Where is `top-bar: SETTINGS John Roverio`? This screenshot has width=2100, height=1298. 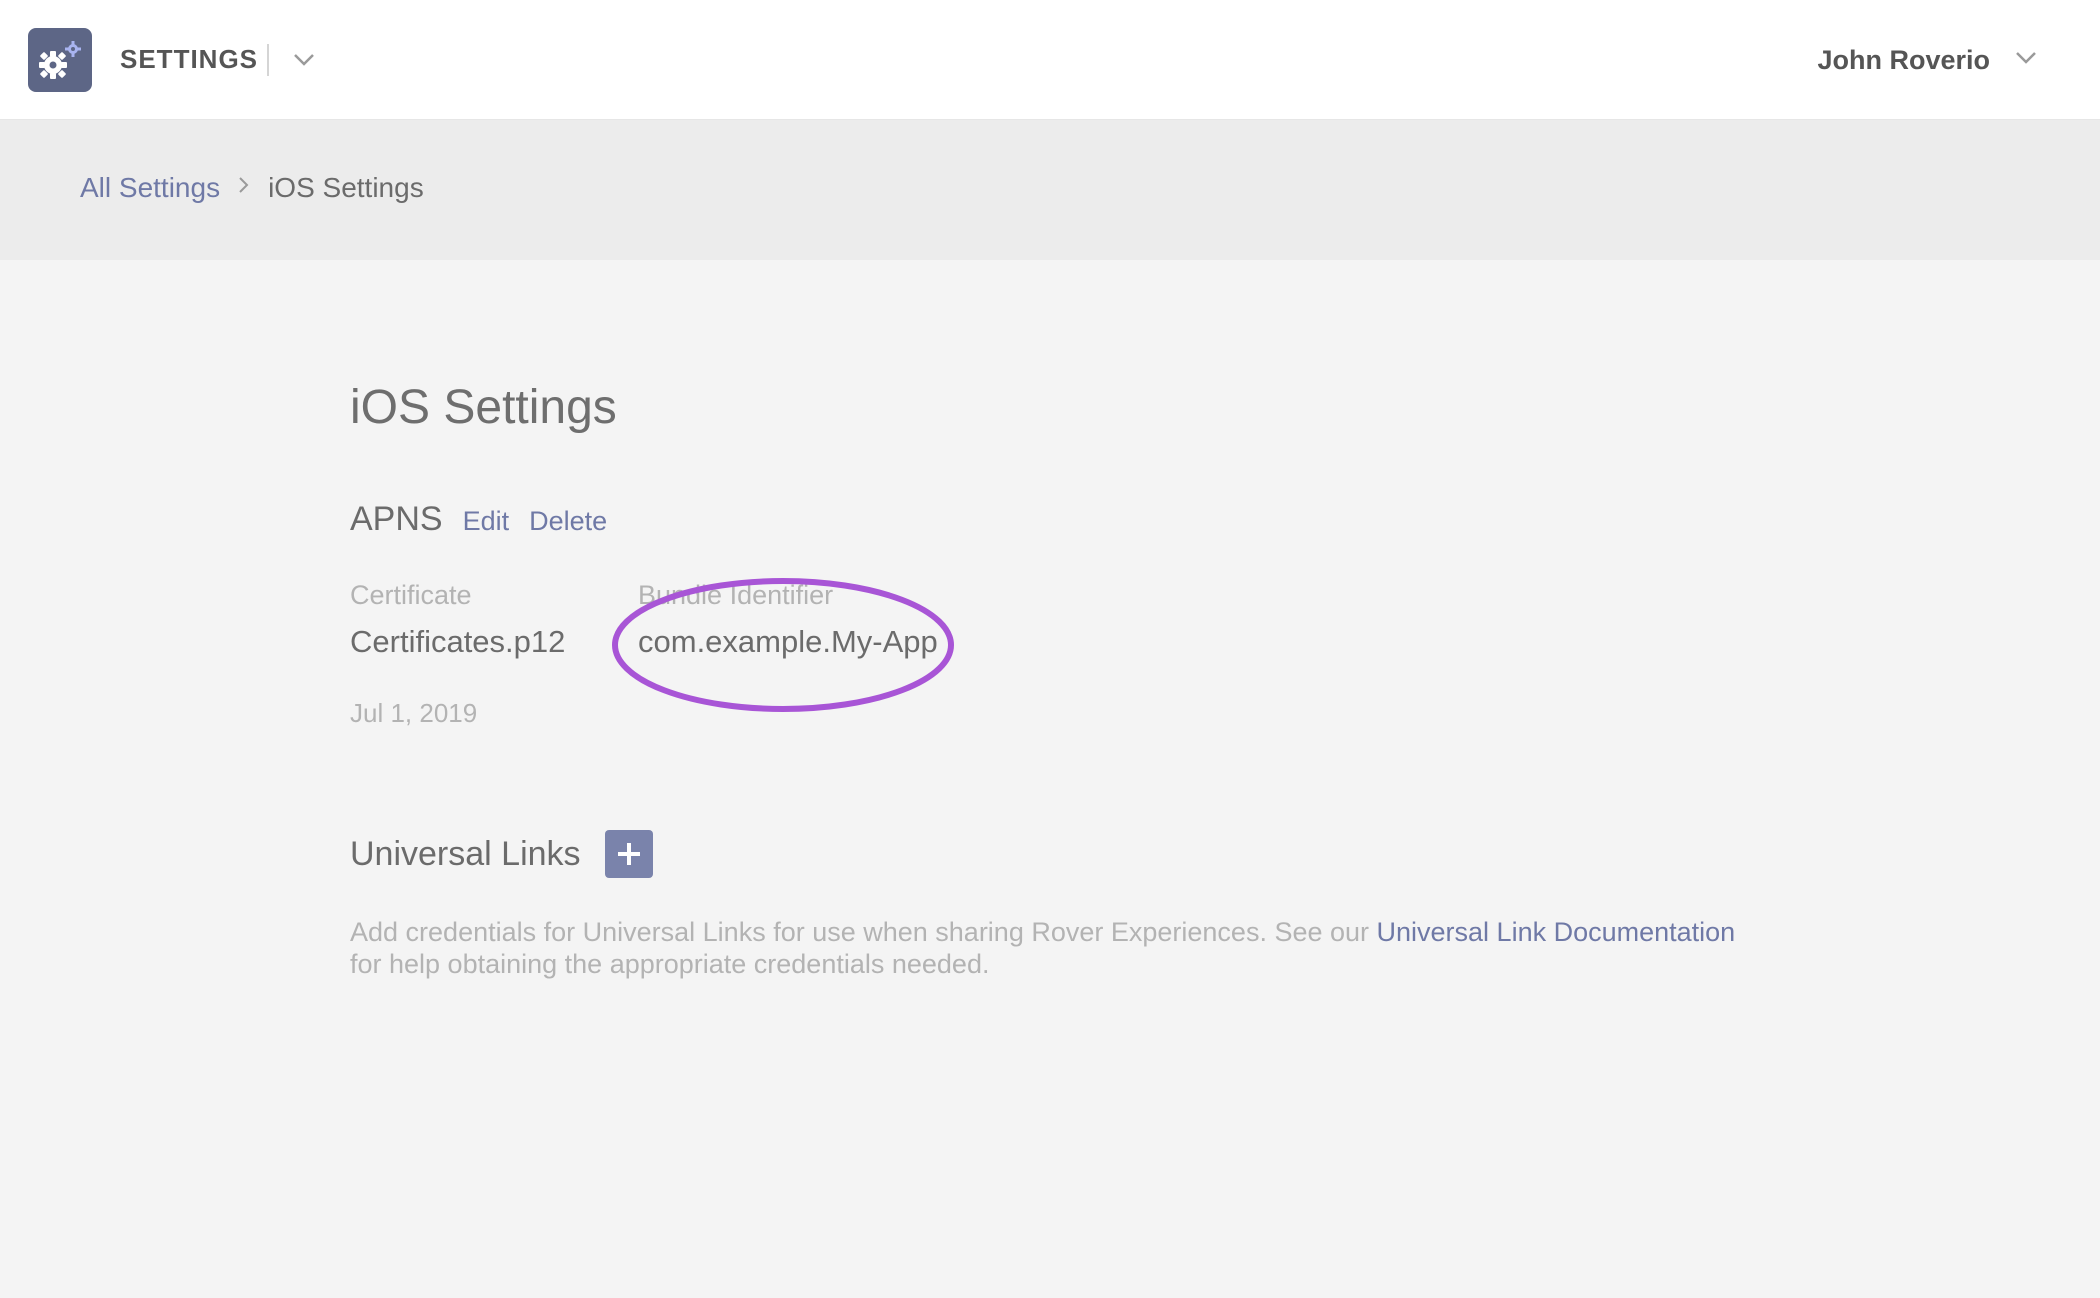 top-bar: SETTINGS John Roverio is located at coordinates (1050, 60).